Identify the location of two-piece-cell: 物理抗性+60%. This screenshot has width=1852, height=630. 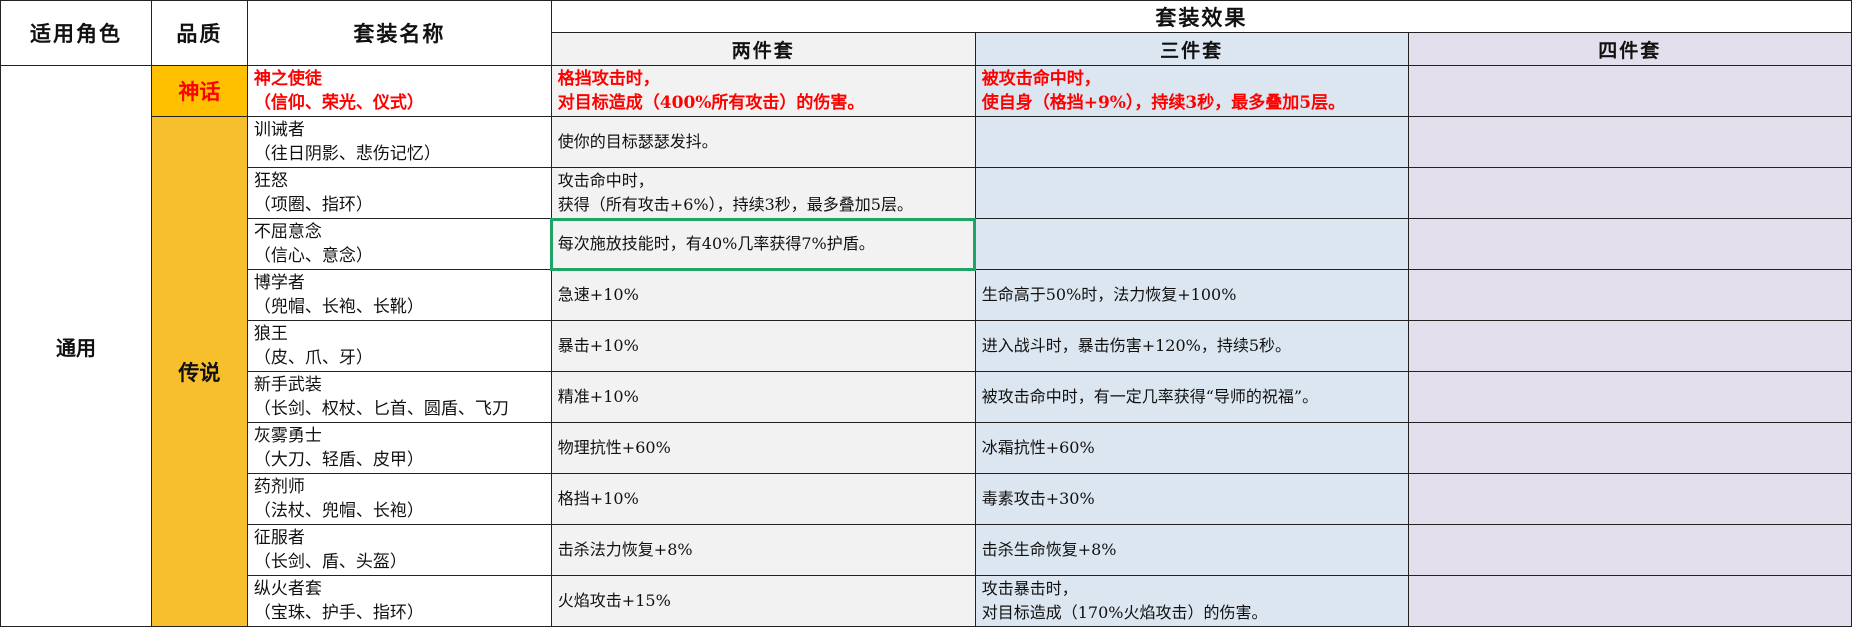
(763, 448).